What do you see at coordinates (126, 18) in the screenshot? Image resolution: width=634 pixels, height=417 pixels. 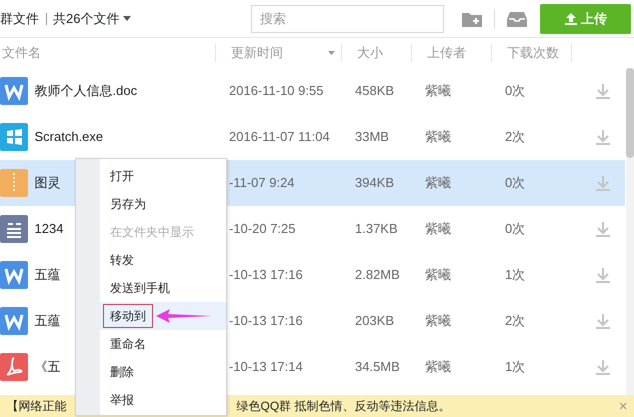 I see `caret-icon` at bounding box center [126, 18].